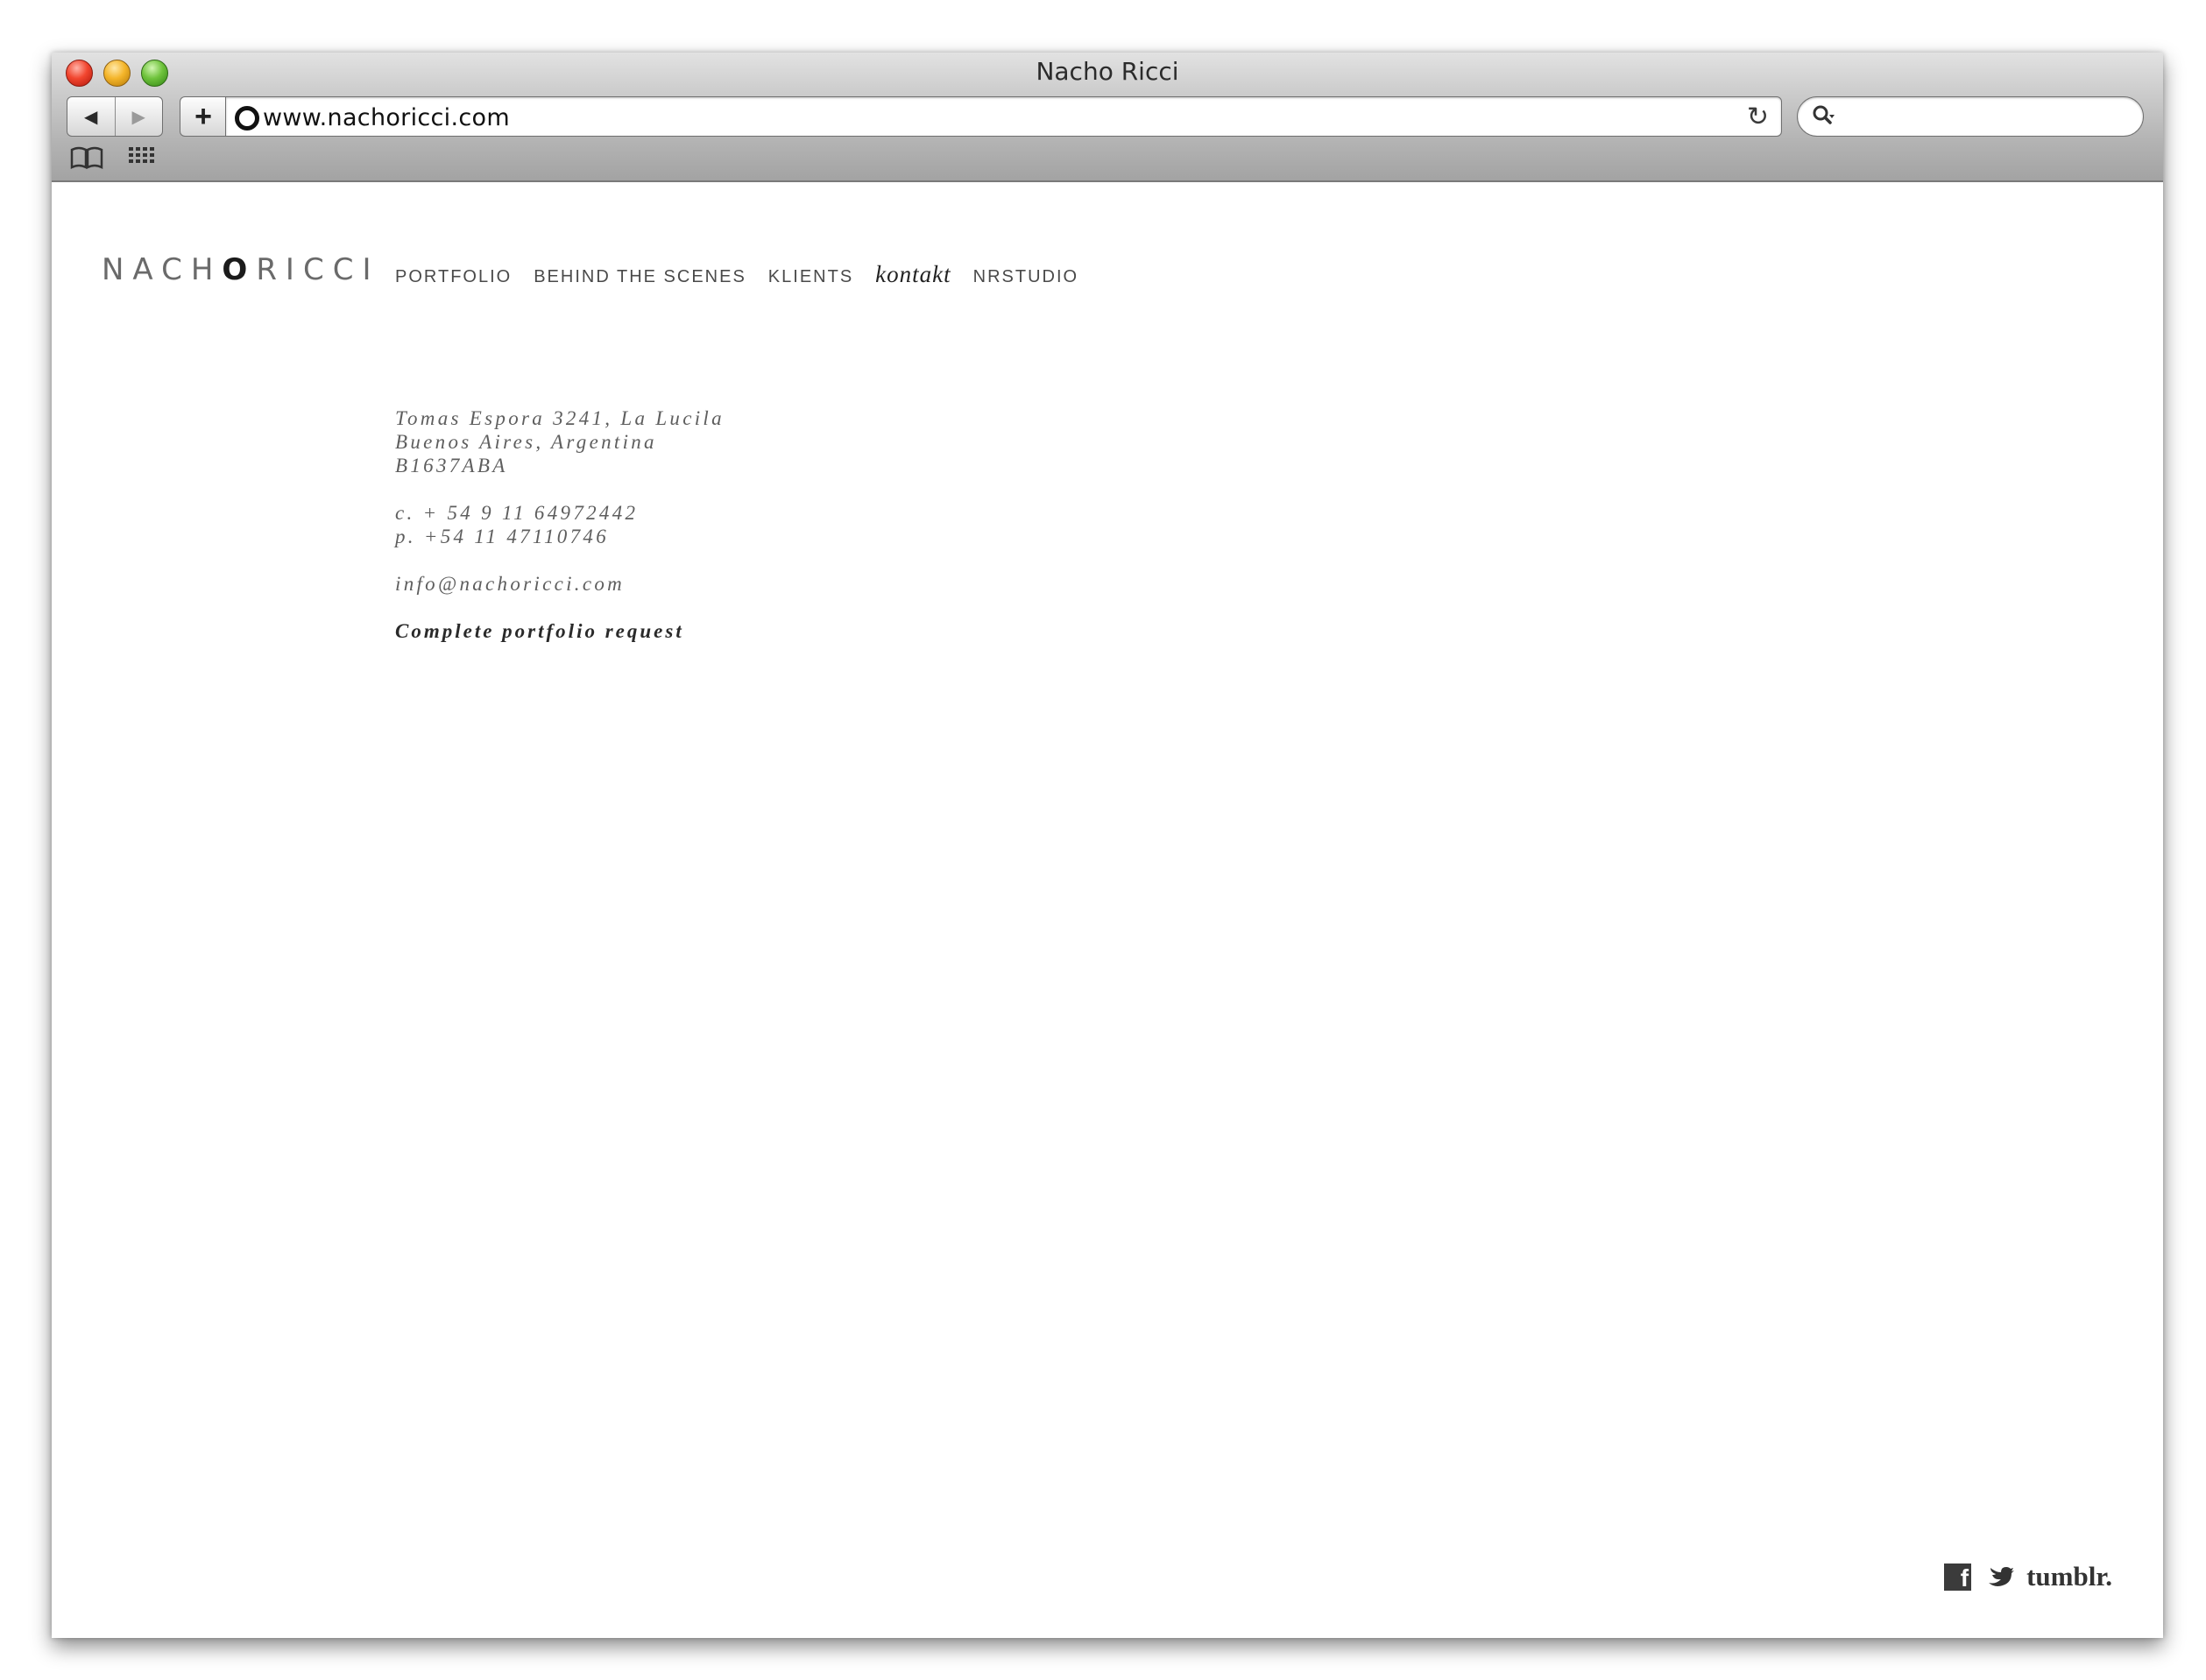  What do you see at coordinates (640, 277) in the screenshot?
I see `nav-item-behind-the-scenes: BEHIND THE SCENES` at bounding box center [640, 277].